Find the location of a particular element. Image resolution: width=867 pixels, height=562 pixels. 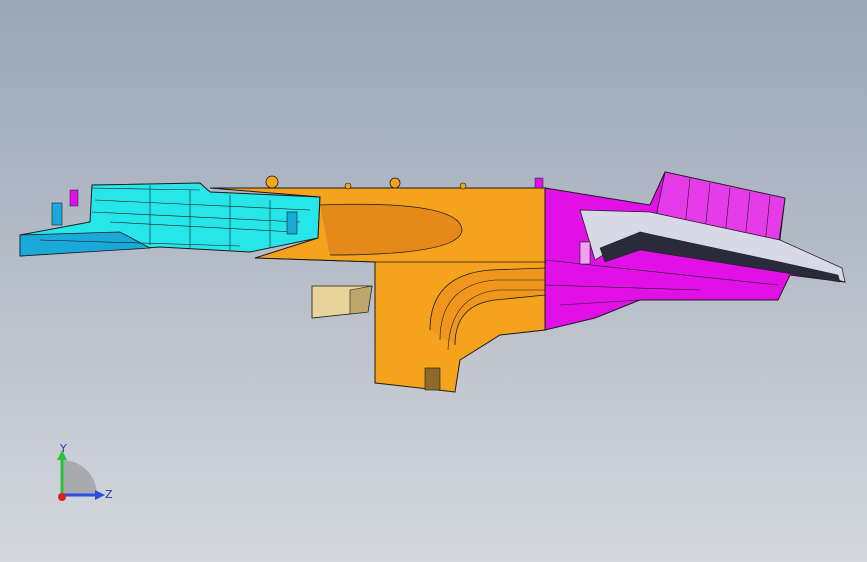

tan-bracket is located at coordinates (342, 302).